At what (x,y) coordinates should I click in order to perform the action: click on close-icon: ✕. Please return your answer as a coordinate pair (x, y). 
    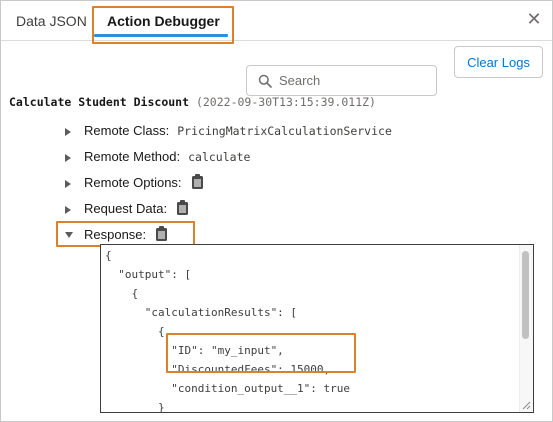
    Looking at the image, I should click on (534, 19).